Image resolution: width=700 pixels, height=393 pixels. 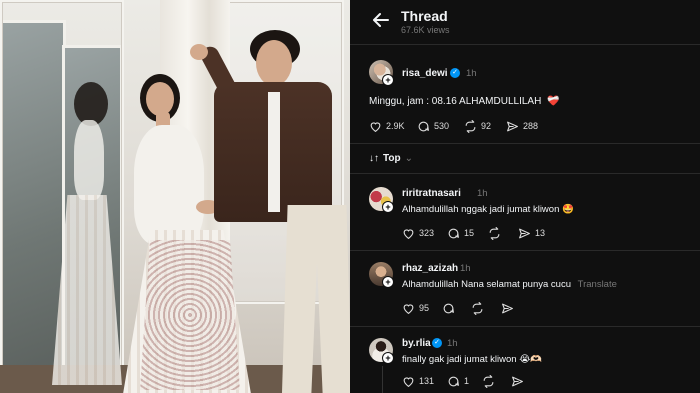 What do you see at coordinates (525, 22) in the screenshot?
I see `thread-header: Thread 67.6K views` at bounding box center [525, 22].